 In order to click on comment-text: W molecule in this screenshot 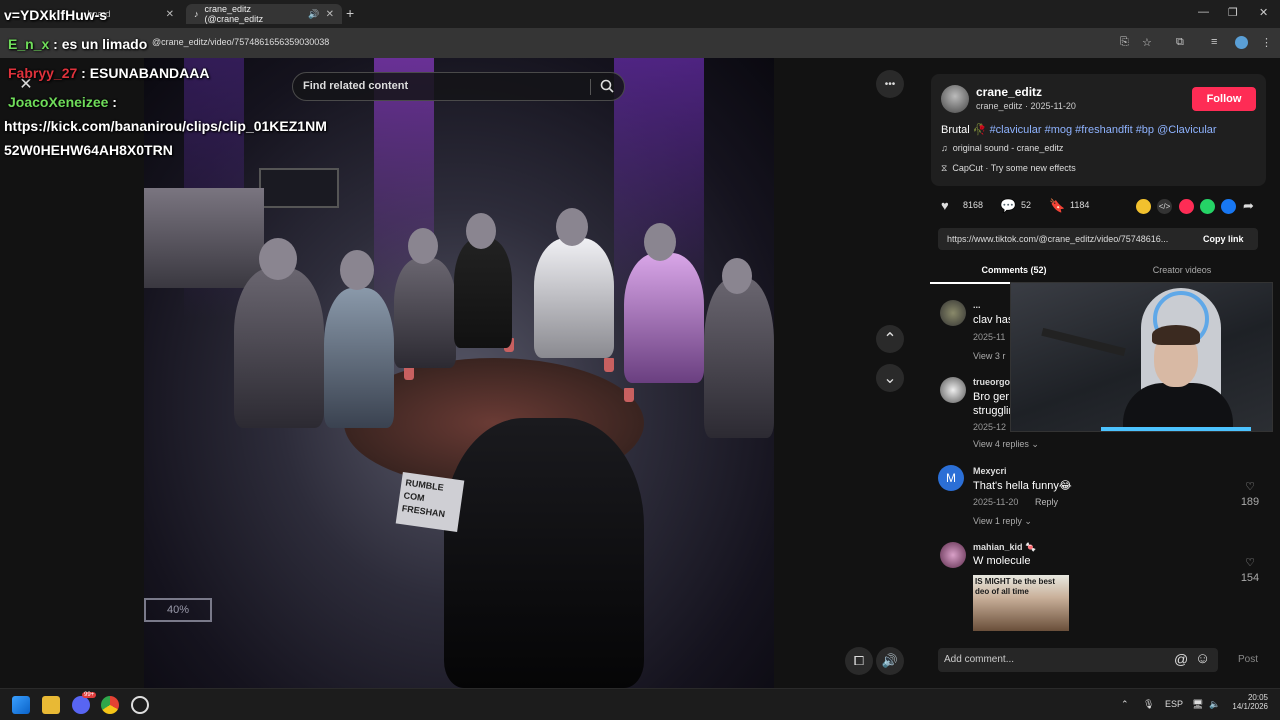, I will do `click(1002, 561)`.